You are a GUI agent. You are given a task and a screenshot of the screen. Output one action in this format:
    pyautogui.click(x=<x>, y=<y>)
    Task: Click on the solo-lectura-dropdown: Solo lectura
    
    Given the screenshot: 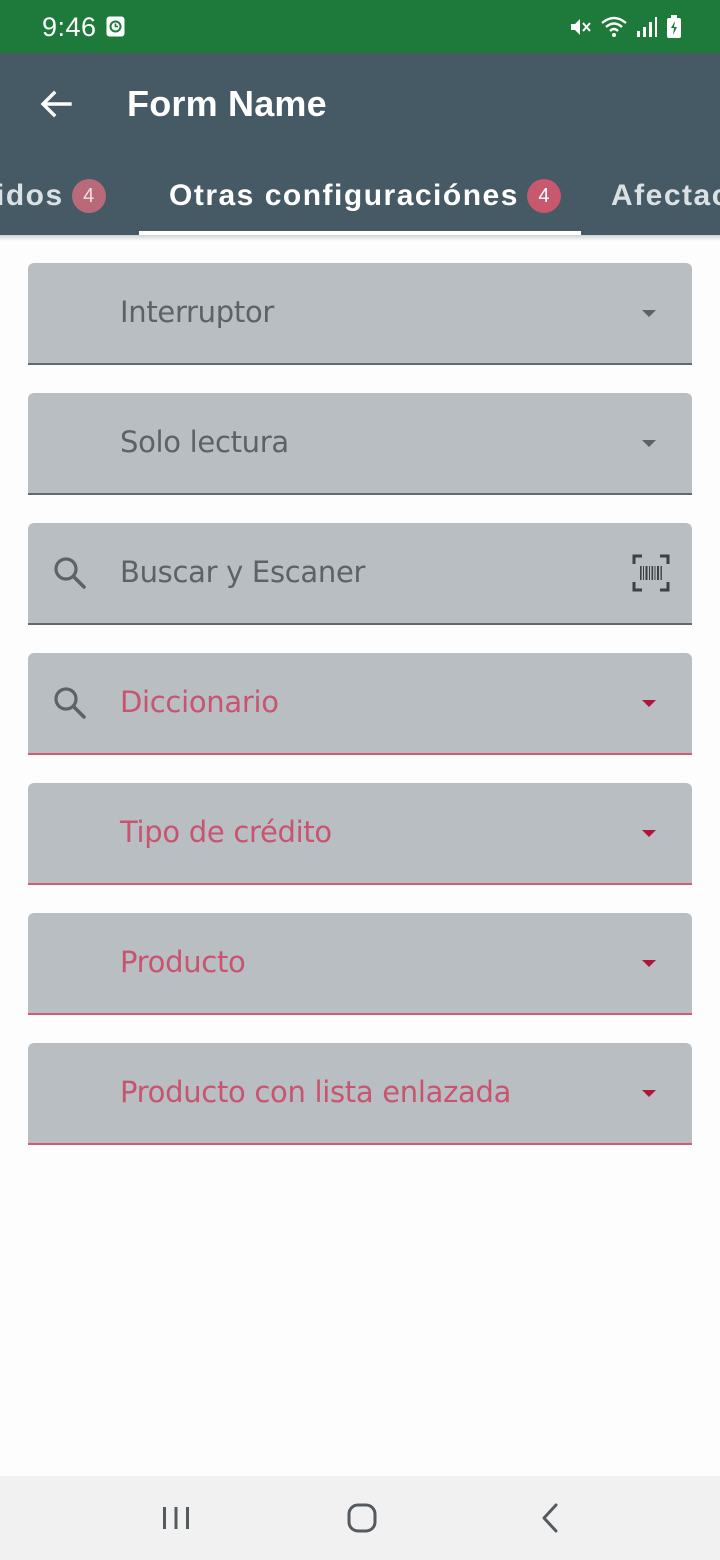 What is the action you would take?
    pyautogui.click(x=360, y=444)
    